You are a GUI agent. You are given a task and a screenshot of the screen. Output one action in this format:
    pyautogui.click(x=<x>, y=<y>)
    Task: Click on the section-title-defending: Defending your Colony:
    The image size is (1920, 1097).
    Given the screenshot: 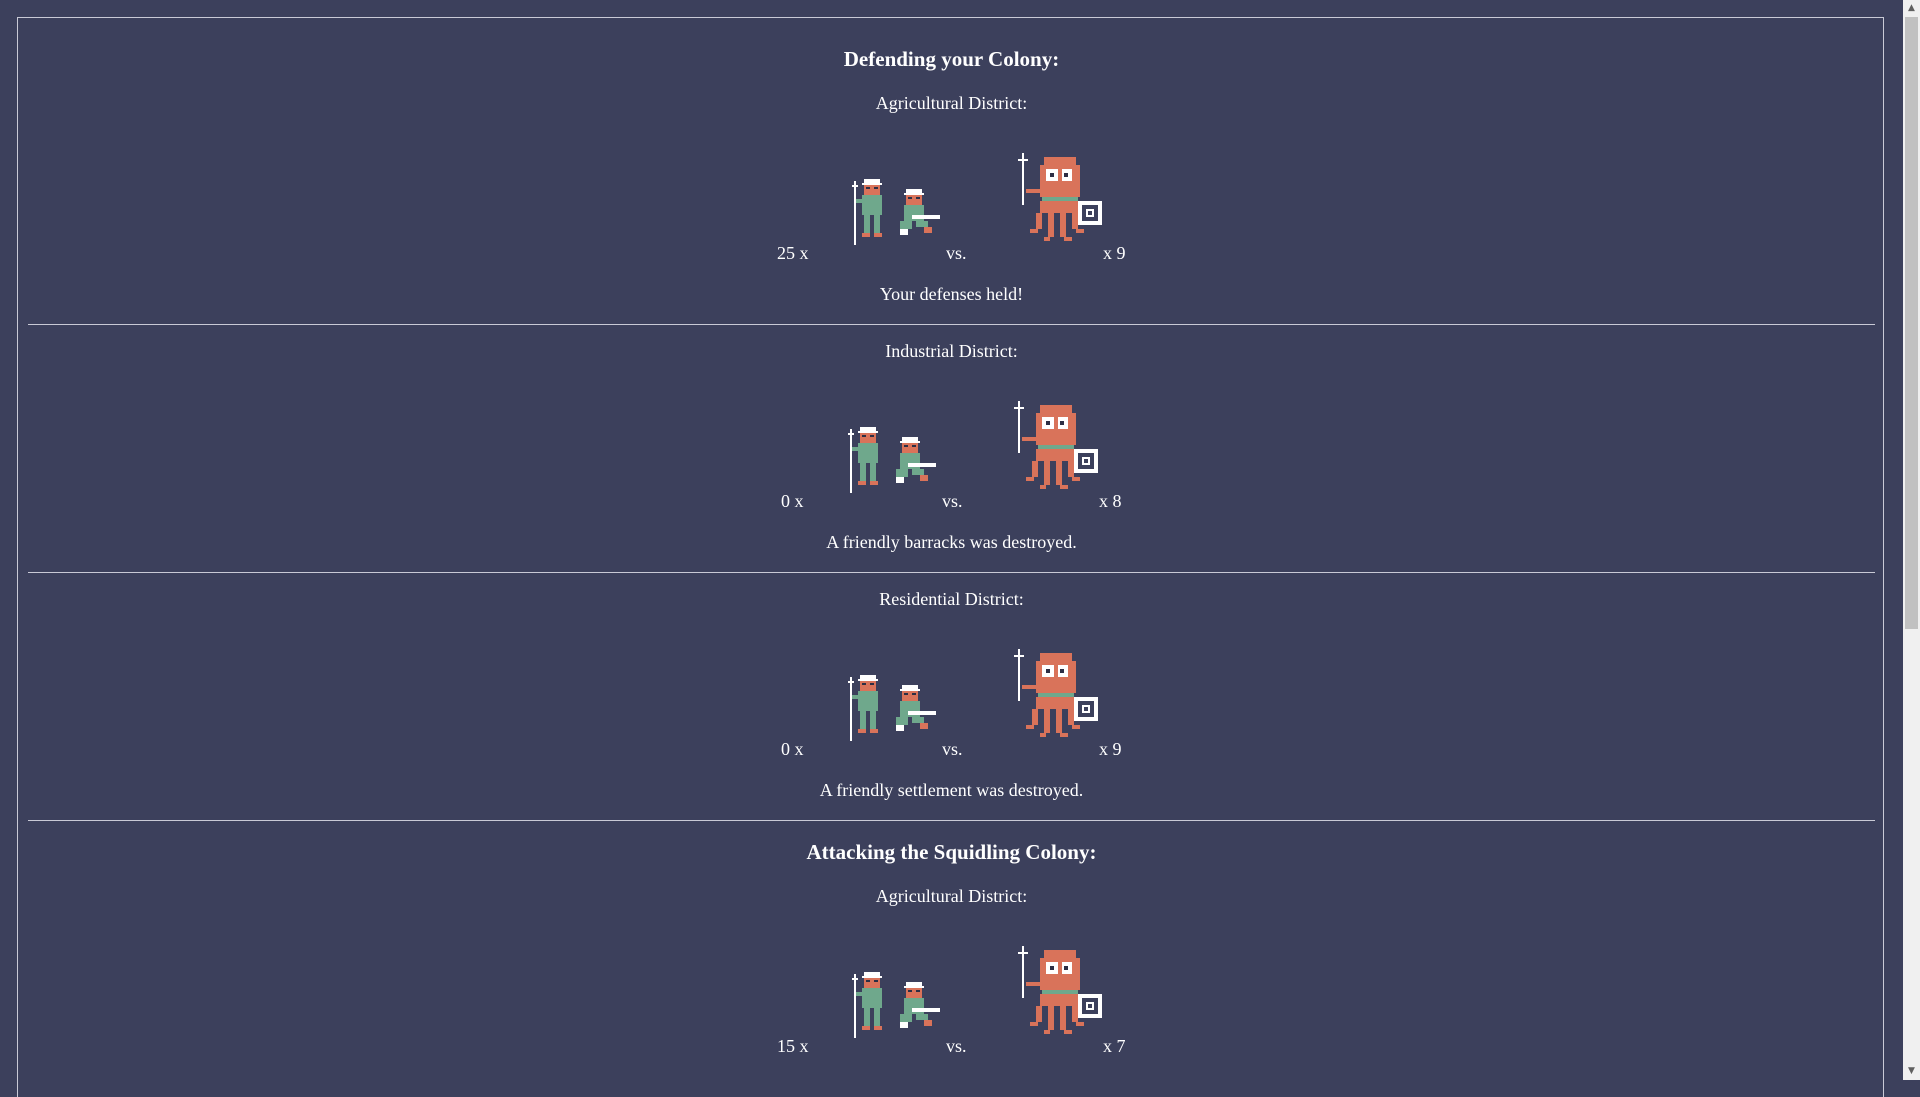 What is the action you would take?
    pyautogui.click(x=951, y=59)
    